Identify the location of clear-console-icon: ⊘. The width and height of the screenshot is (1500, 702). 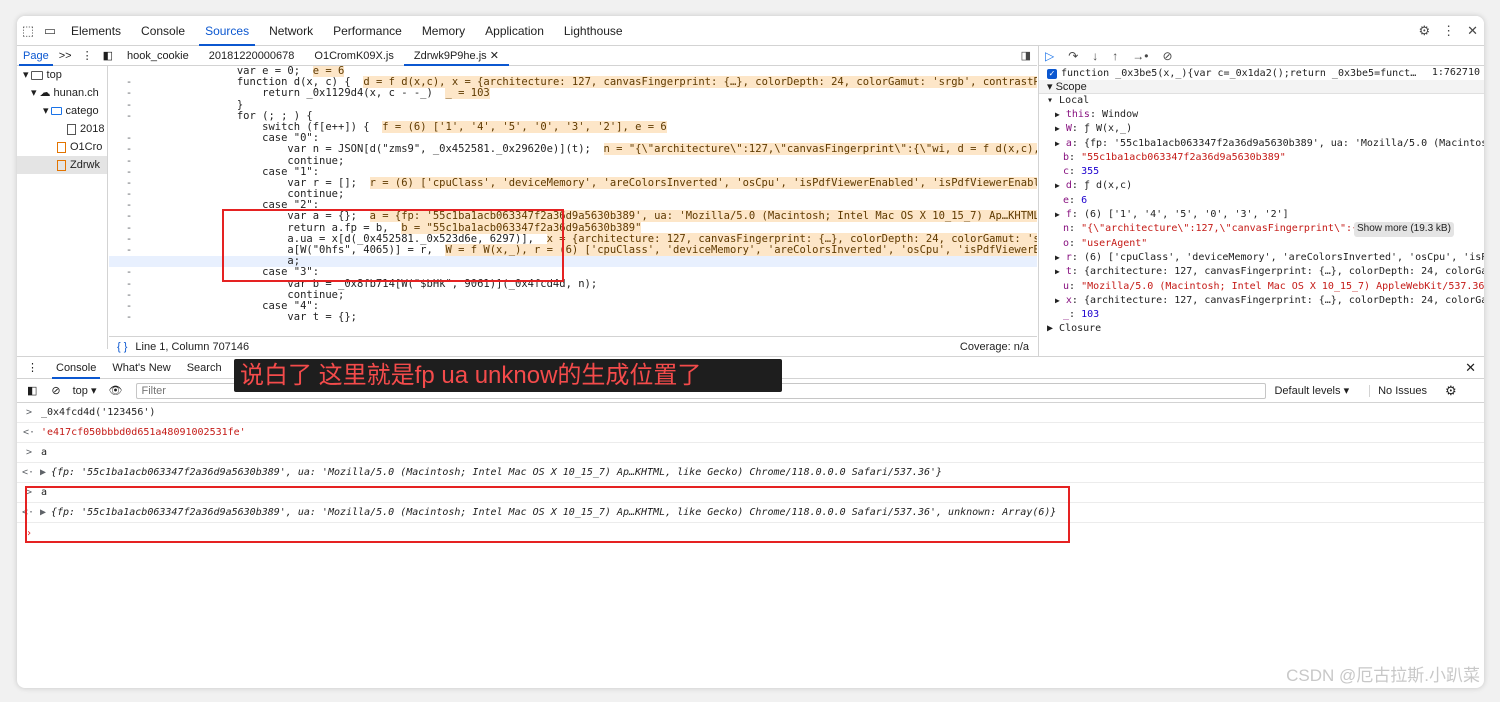
(55, 390).